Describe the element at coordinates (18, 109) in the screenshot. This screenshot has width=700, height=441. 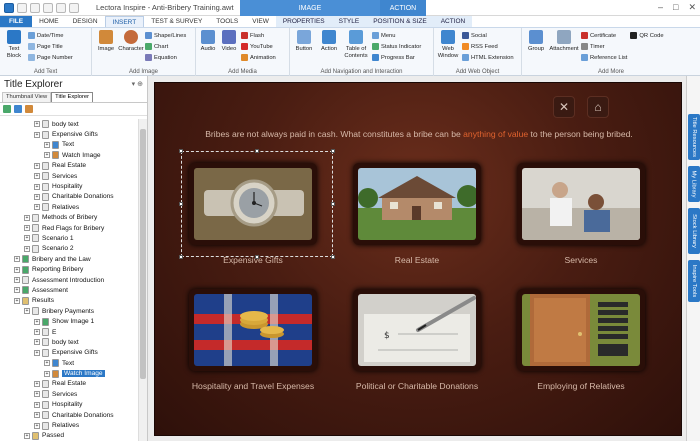
I see `new-section-icon` at that location.